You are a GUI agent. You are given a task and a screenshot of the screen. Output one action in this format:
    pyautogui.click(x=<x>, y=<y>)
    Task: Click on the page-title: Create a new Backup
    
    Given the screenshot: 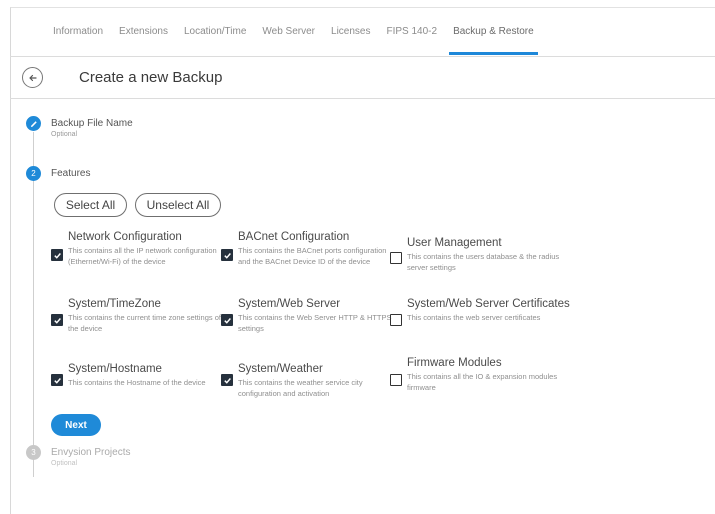 What is the action you would take?
    pyautogui.click(x=151, y=77)
    